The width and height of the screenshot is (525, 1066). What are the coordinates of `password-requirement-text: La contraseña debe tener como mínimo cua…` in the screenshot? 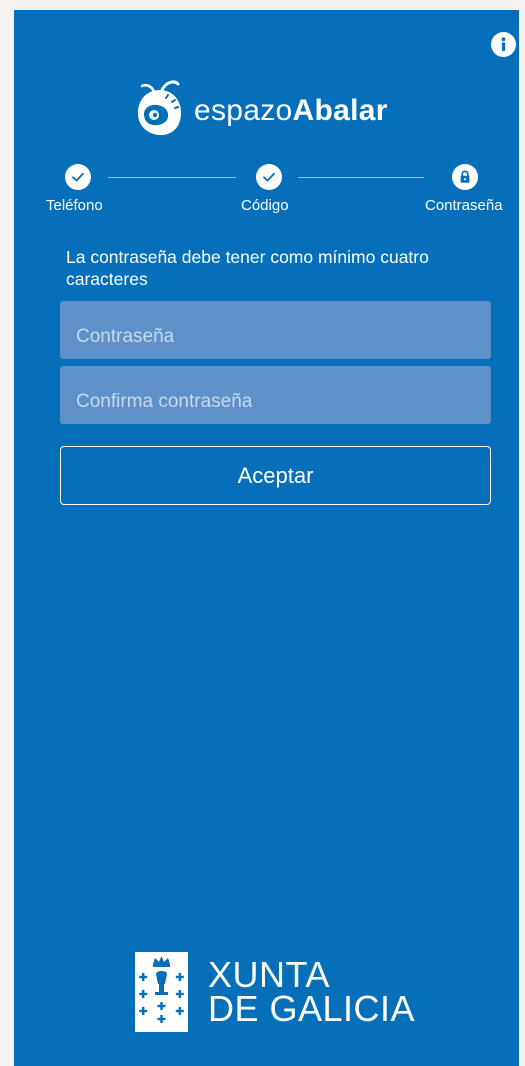 It's located at (247, 268).